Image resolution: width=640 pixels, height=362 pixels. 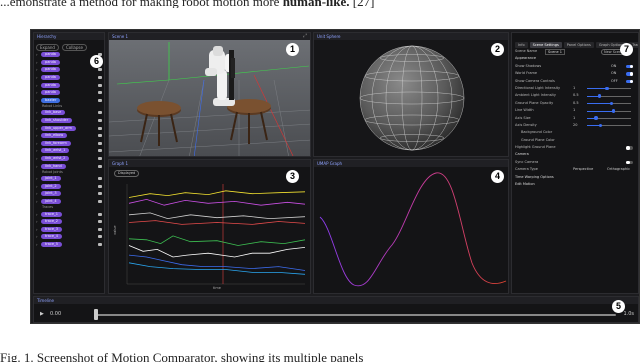 What do you see at coordinates (575, 88) in the screenshot?
I see `setting-row: Directional Light Intensity 1` at bounding box center [575, 88].